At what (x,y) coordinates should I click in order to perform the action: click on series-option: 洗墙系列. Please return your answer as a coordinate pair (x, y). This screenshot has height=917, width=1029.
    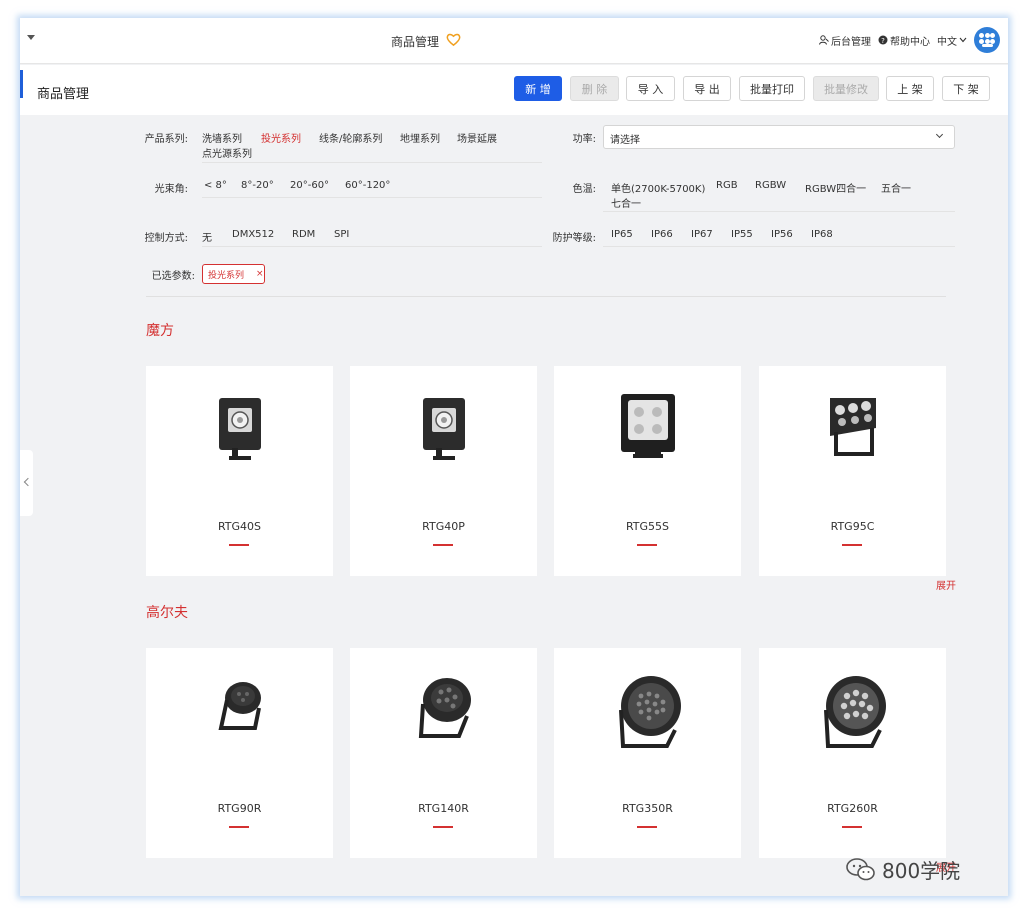
    Looking at the image, I should click on (222, 137).